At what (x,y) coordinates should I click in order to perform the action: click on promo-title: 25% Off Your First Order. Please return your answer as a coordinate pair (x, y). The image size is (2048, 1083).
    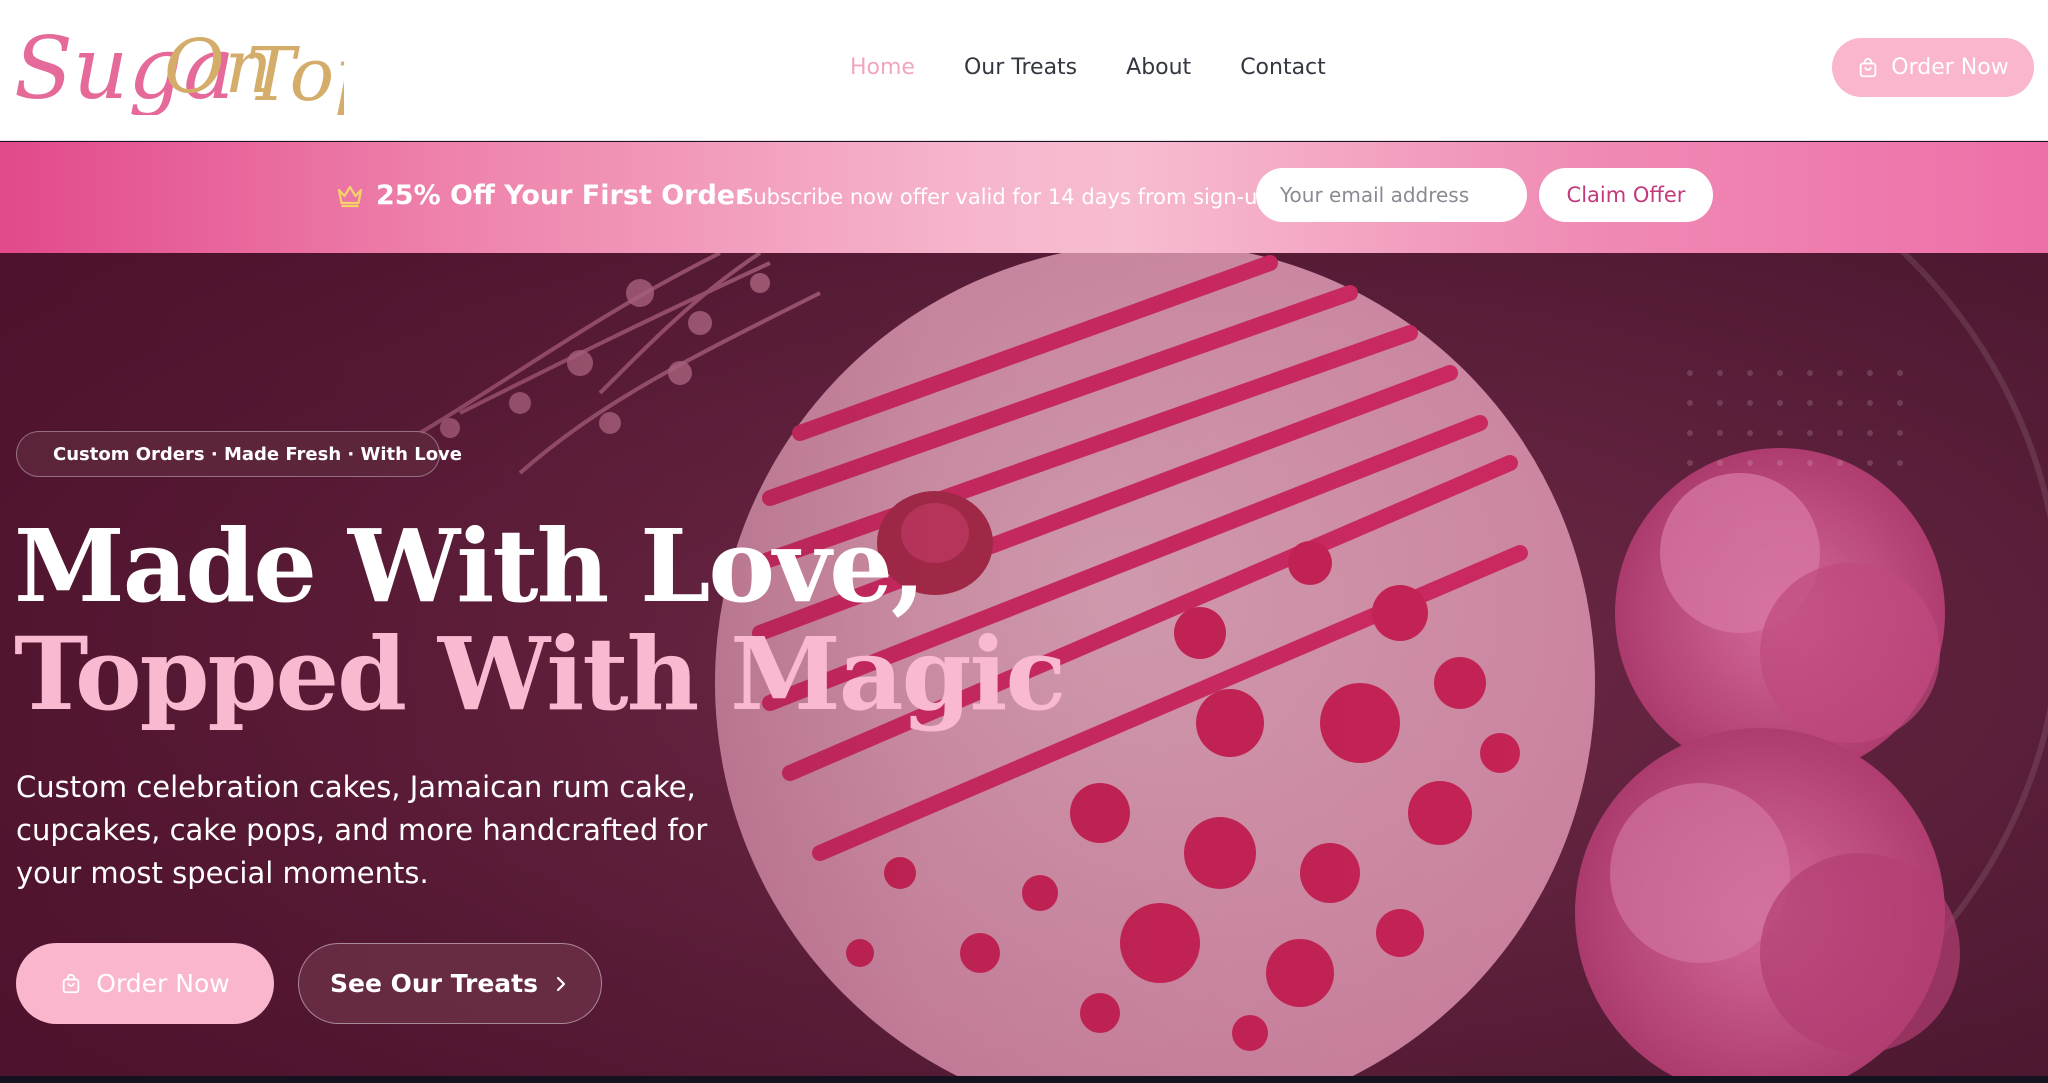
    Looking at the image, I should click on (562, 195).